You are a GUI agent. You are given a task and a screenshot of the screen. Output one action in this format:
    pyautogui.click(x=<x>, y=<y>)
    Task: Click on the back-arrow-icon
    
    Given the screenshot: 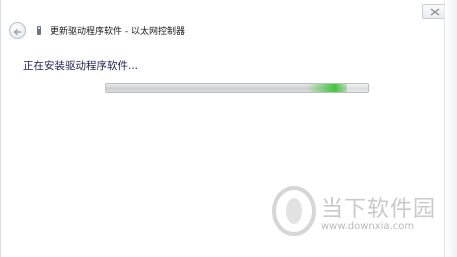 What is the action you would take?
    pyautogui.click(x=17, y=30)
    